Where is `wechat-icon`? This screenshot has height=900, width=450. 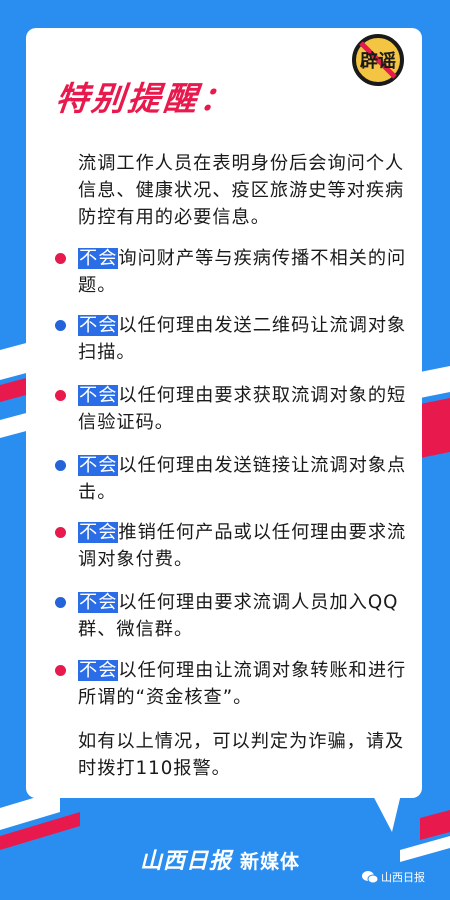 wechat-icon is located at coordinates (370, 877).